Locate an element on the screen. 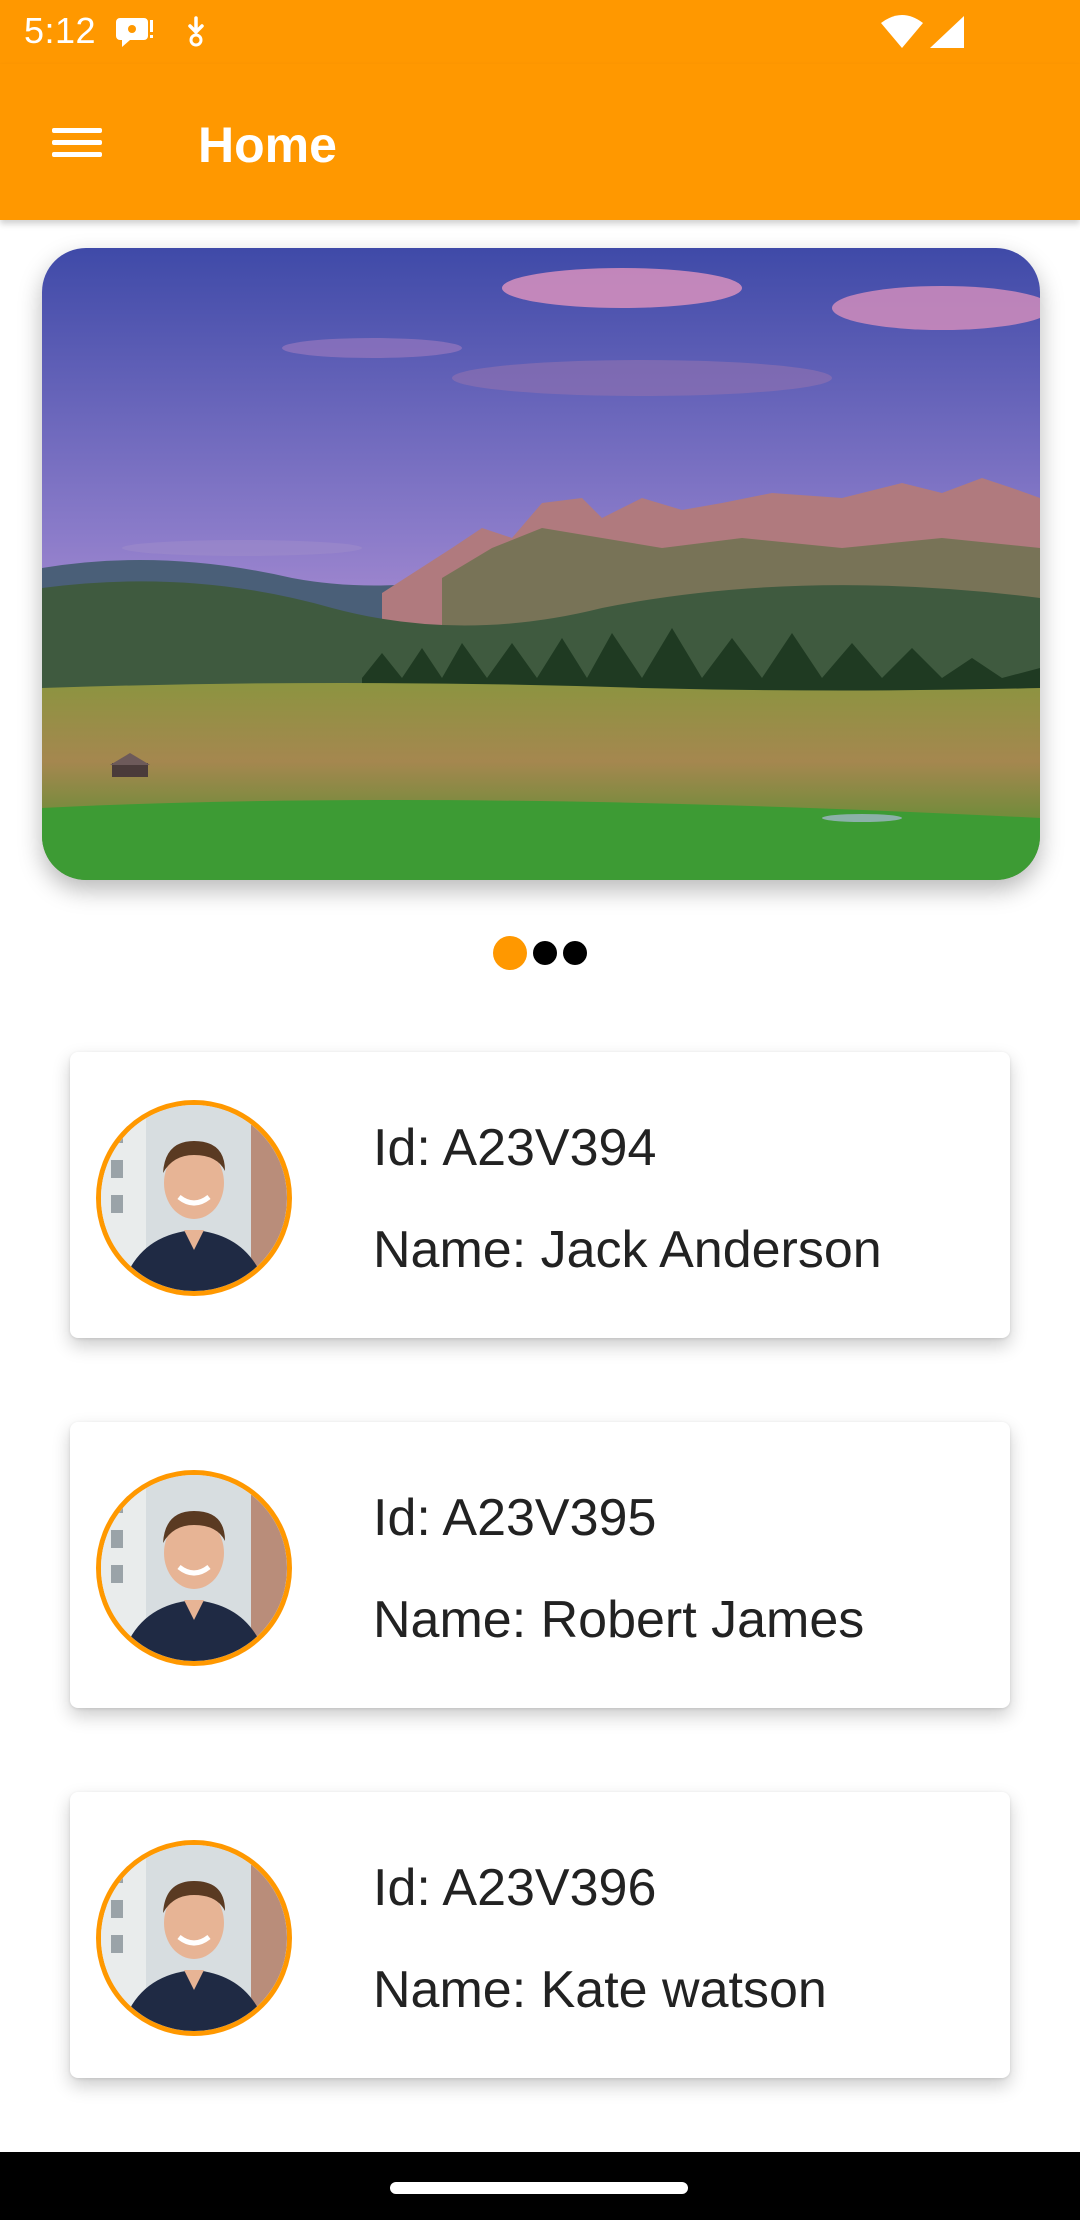 The height and width of the screenshot is (2220, 1080). cellular-signal-icon is located at coordinates (947, 32).